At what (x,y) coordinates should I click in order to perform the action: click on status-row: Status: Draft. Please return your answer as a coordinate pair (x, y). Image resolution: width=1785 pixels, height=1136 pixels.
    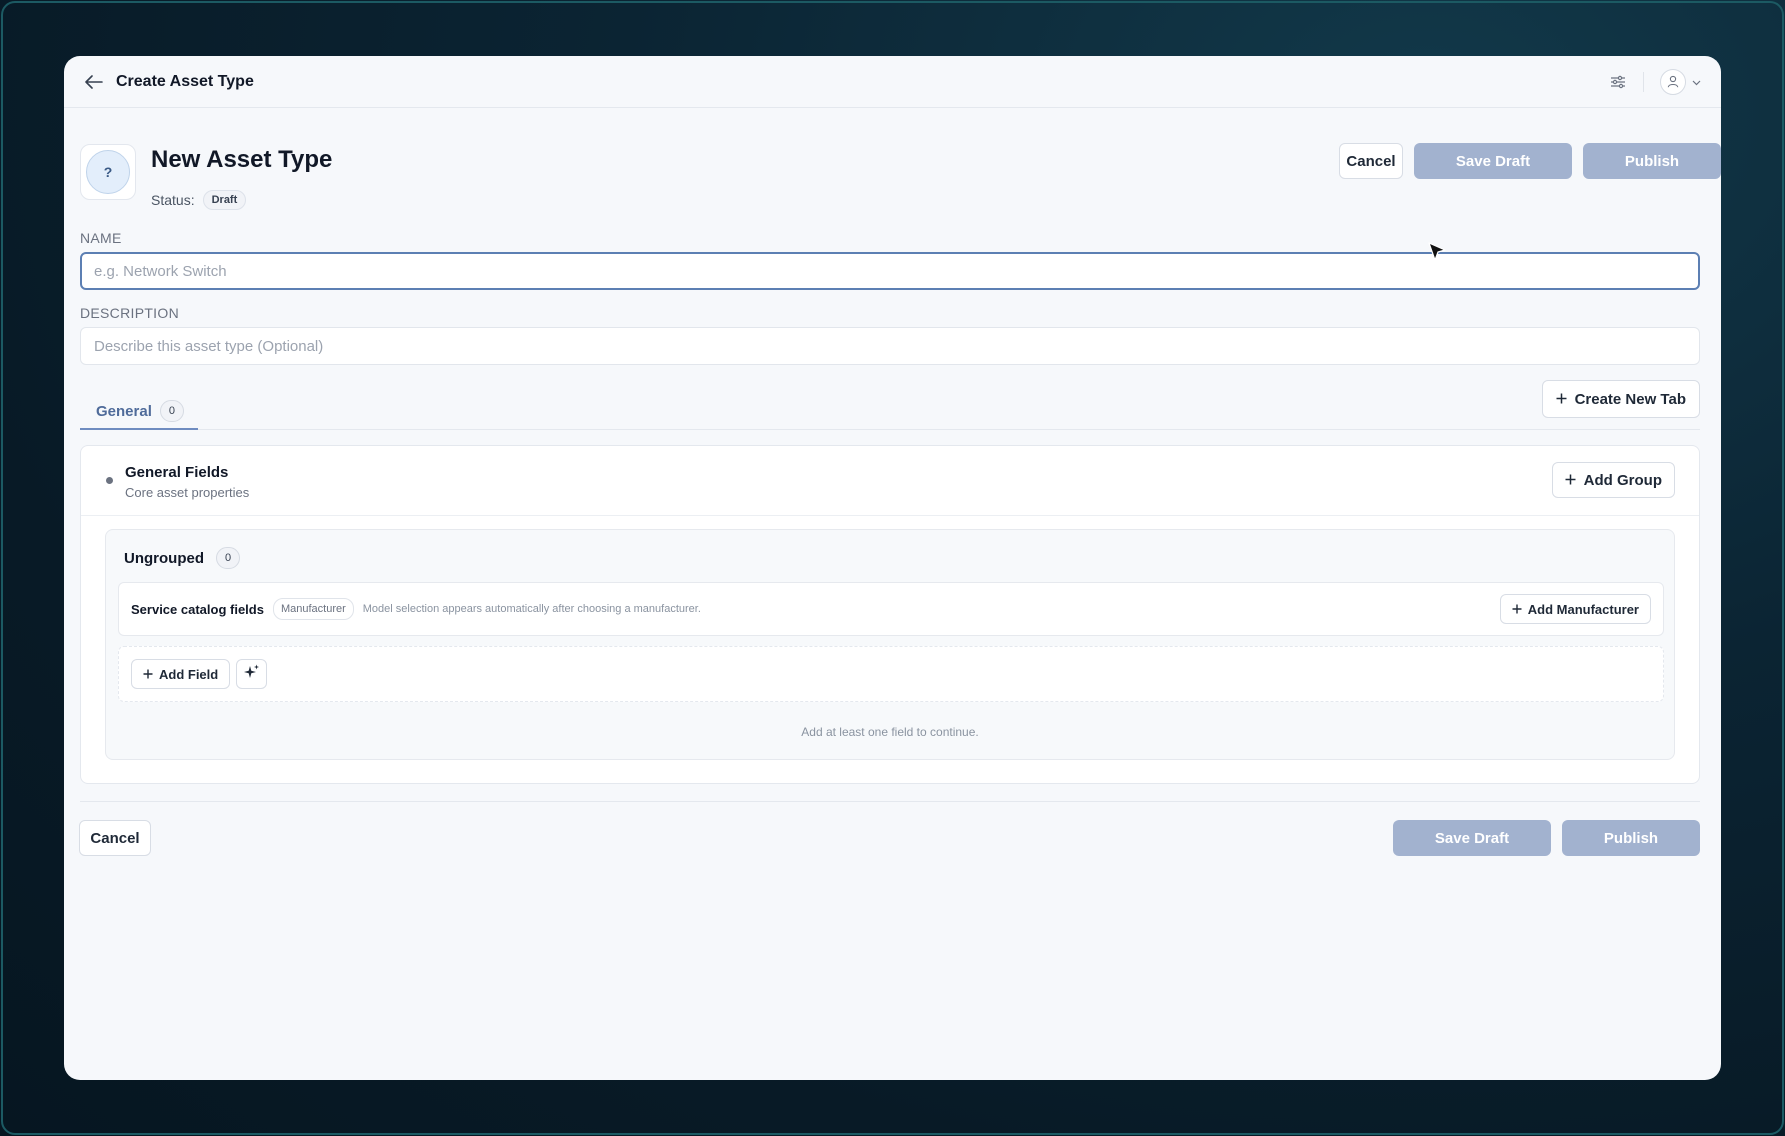
    Looking at the image, I should click on (199, 200).